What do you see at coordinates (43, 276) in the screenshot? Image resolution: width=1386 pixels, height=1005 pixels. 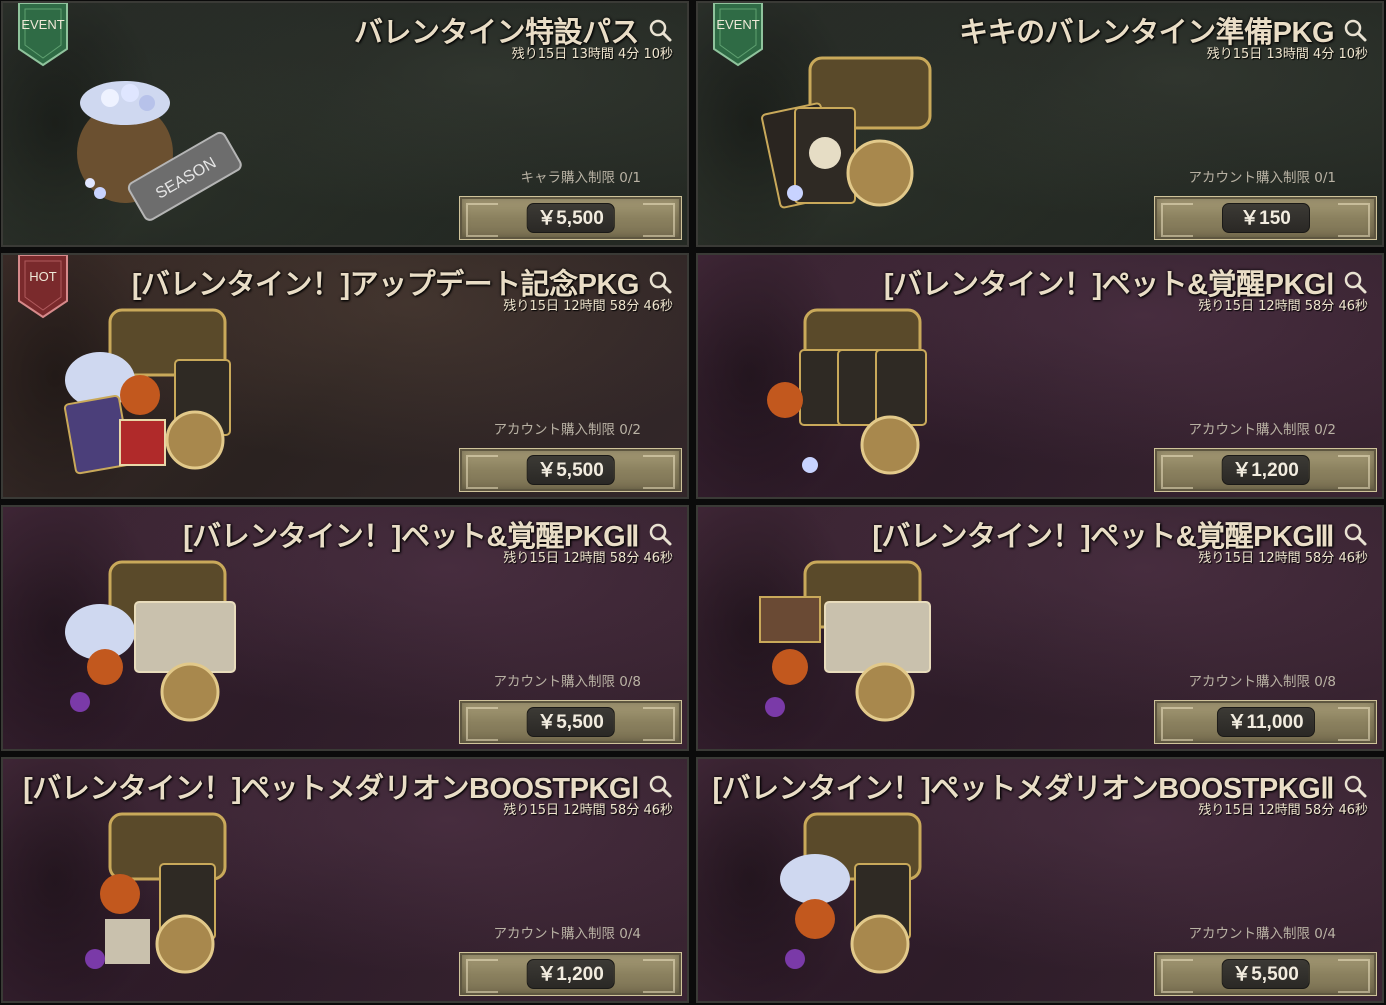 I see `badge-label: HOT` at bounding box center [43, 276].